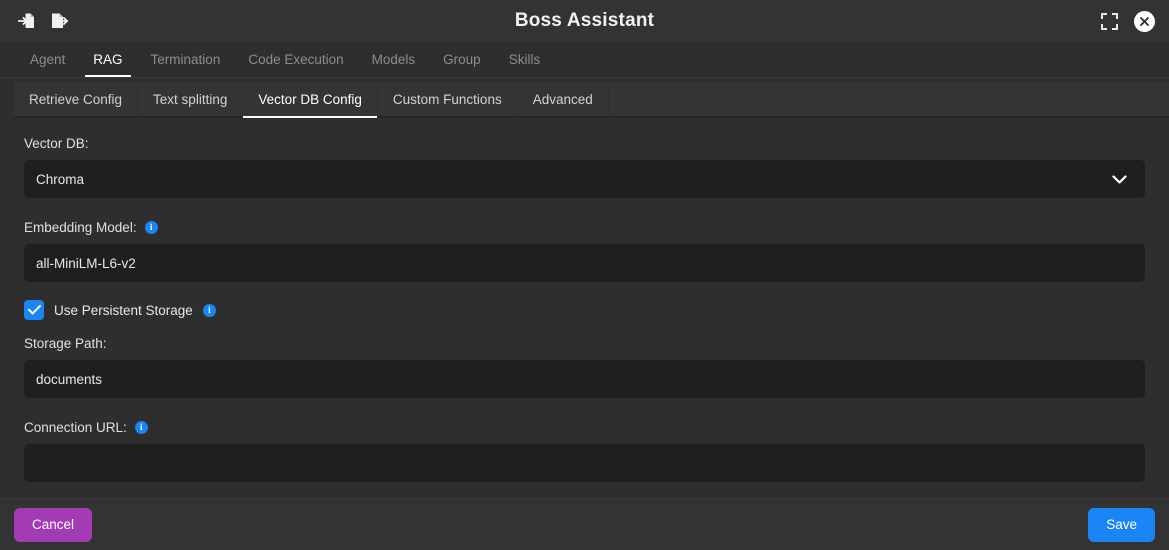  I want to click on checkmark-icon, so click(34, 310).